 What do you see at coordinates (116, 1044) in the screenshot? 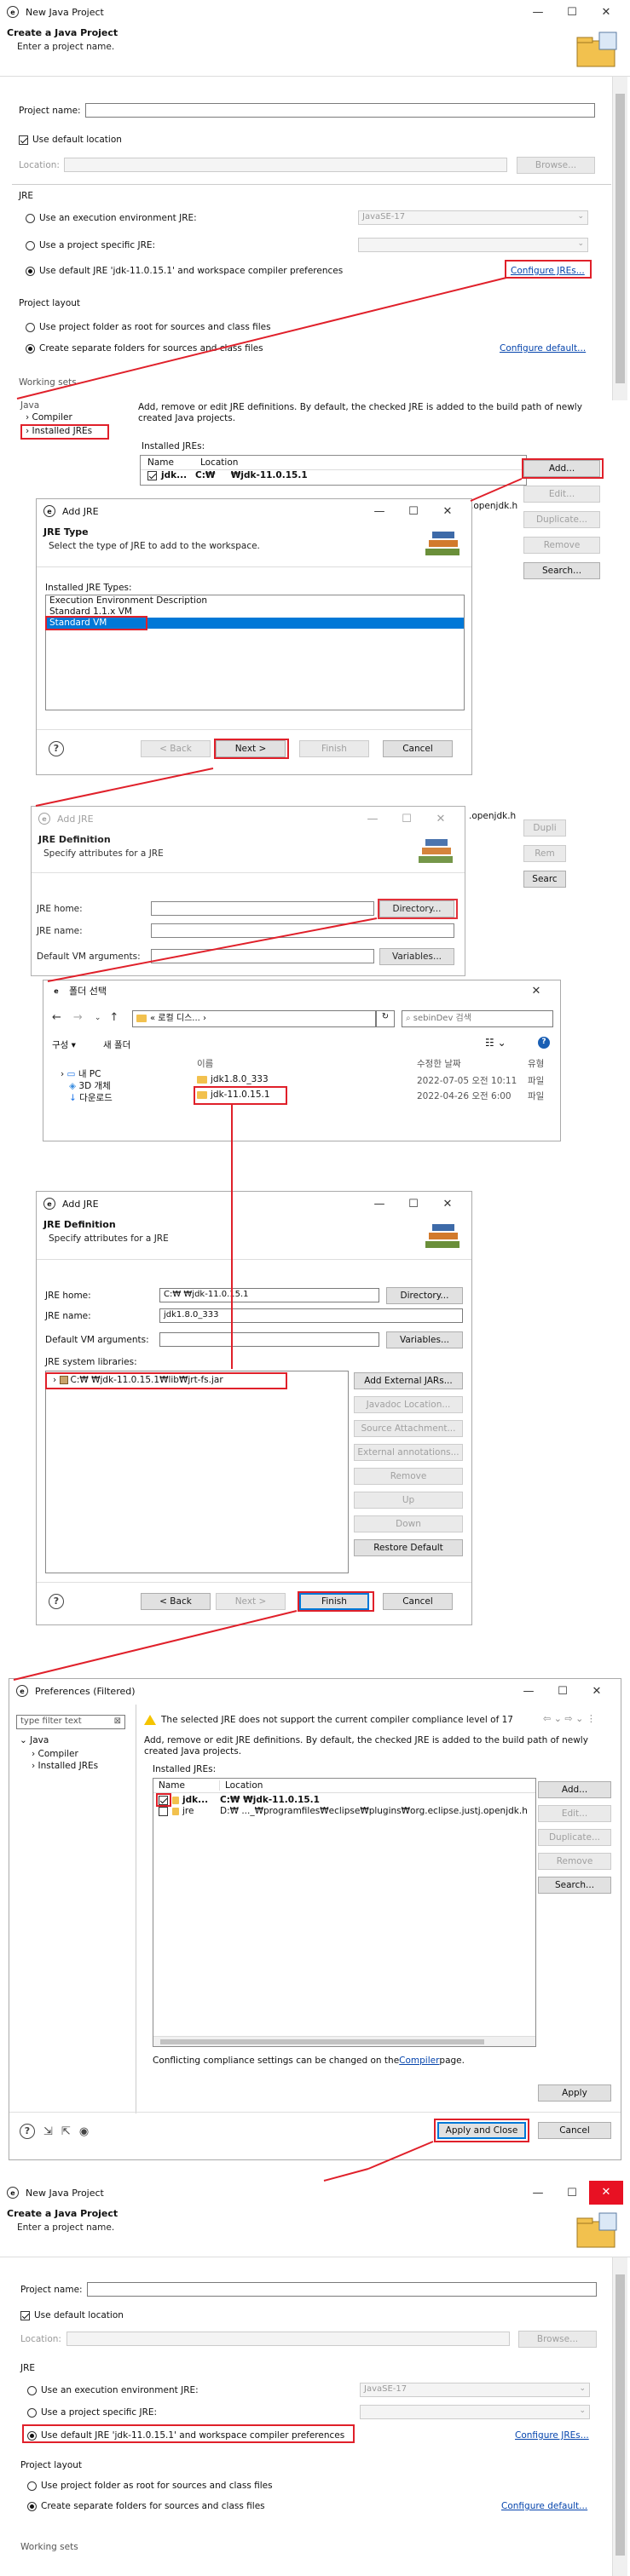
I see `new-folder-button: 새 폴더` at bounding box center [116, 1044].